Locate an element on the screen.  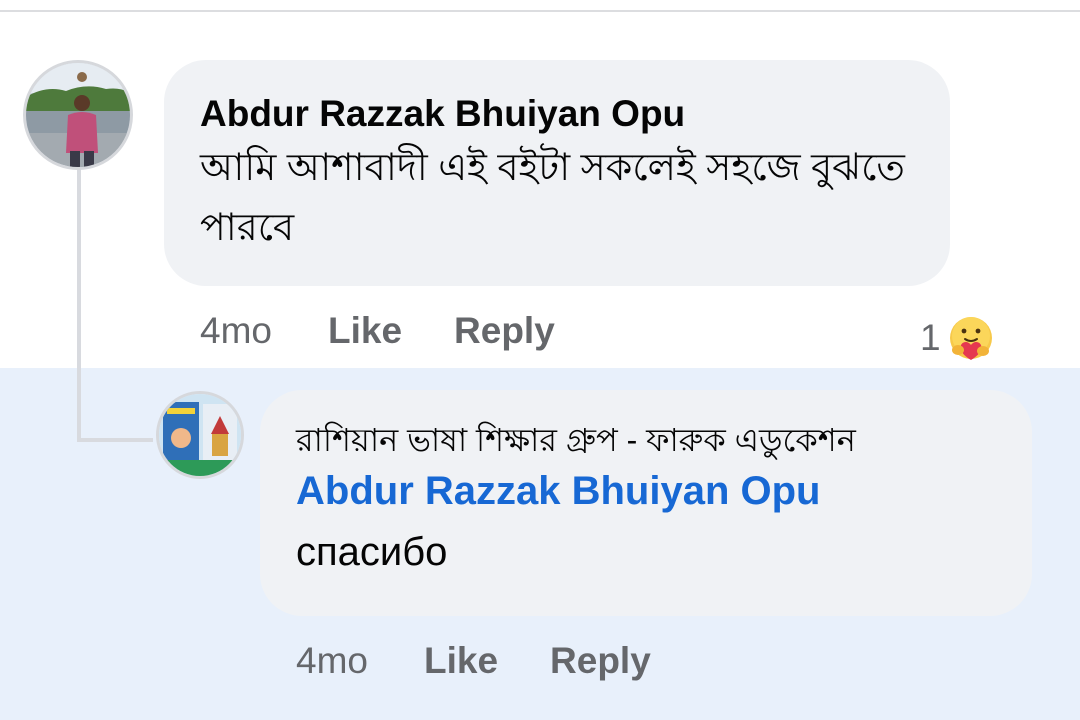
reply-actions: 4mo Like Reply is located at coordinates (473, 661).